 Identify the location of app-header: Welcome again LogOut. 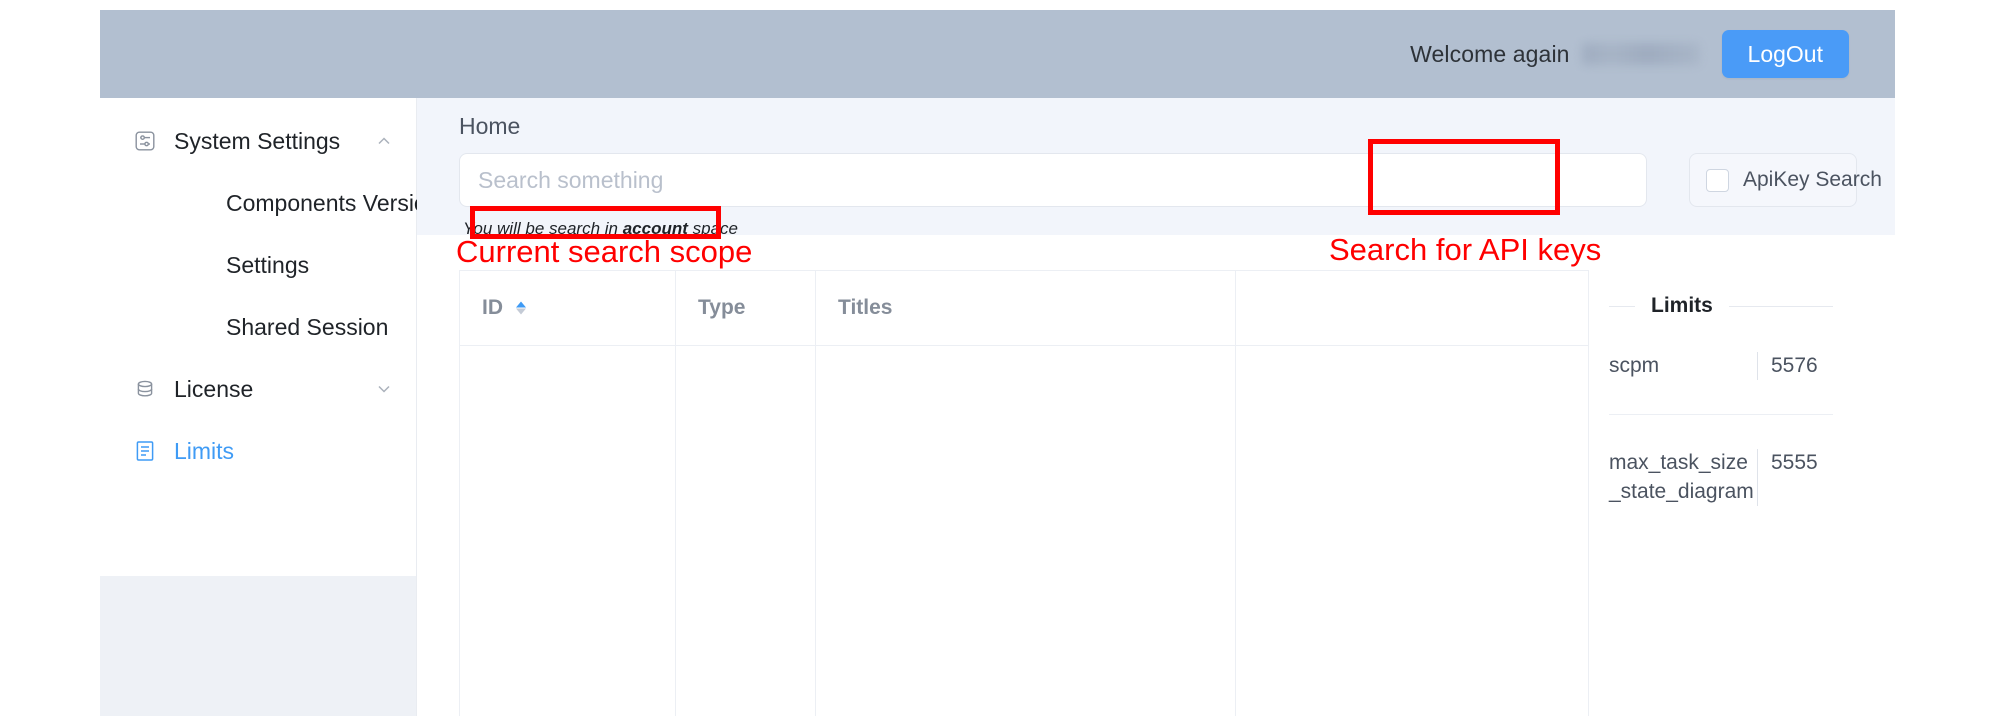
(997, 54).